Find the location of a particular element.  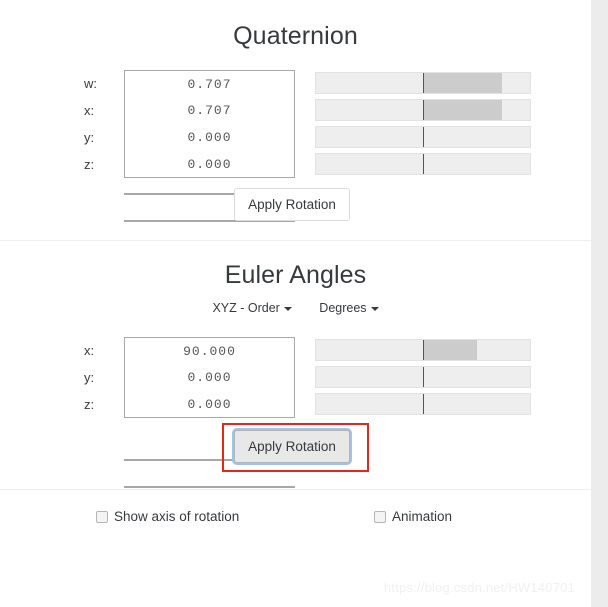

quaternion-input-y: 0.000 is located at coordinates (209, 137).